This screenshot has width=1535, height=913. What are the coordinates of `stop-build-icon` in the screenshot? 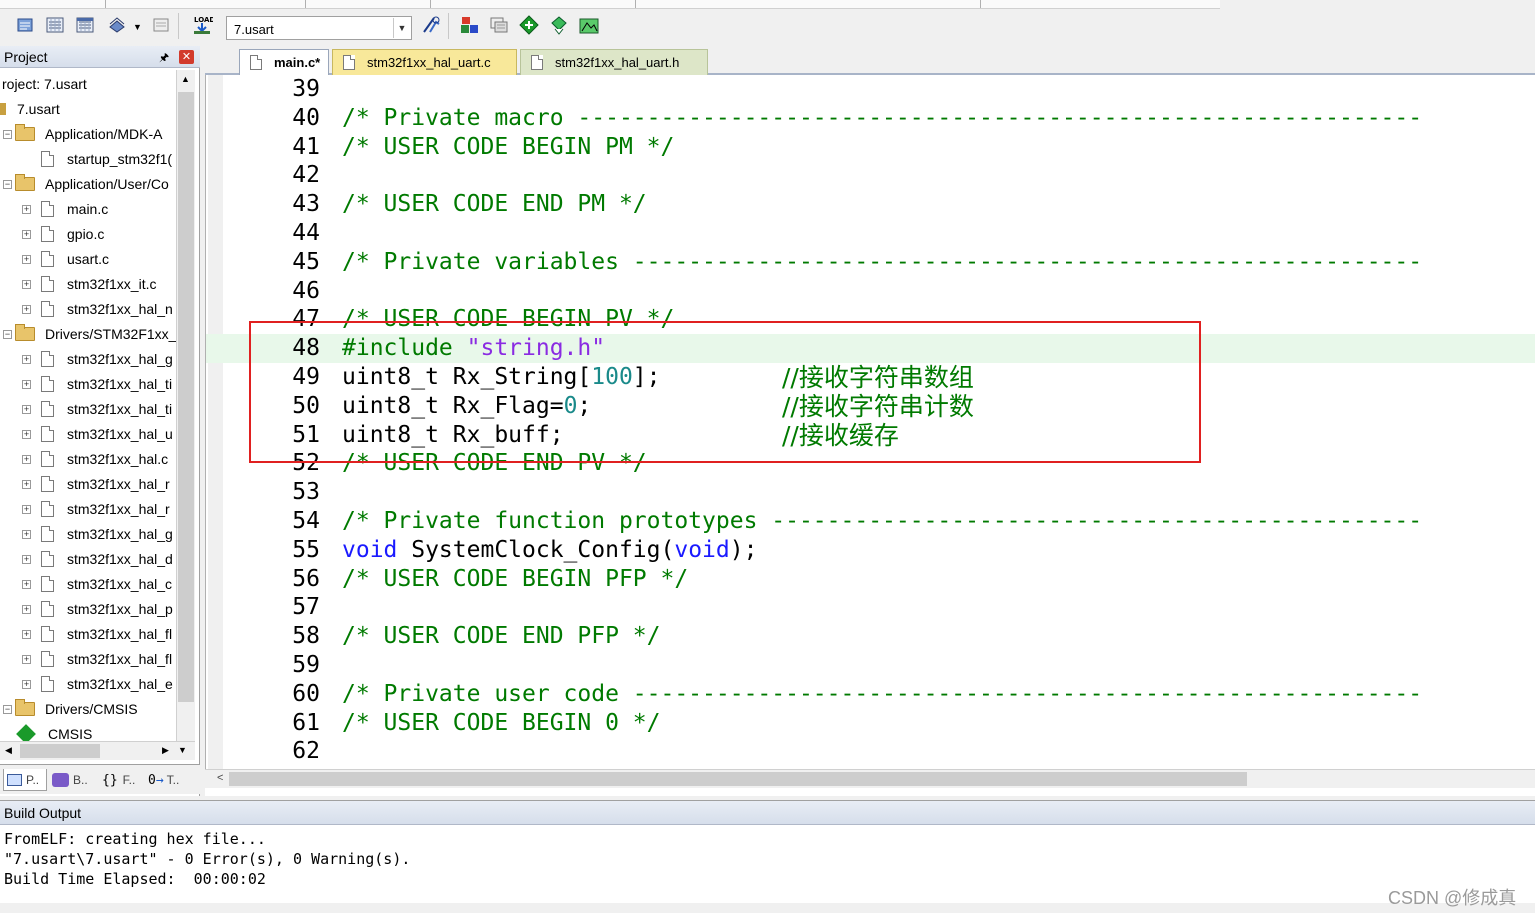 It's located at (161, 25).